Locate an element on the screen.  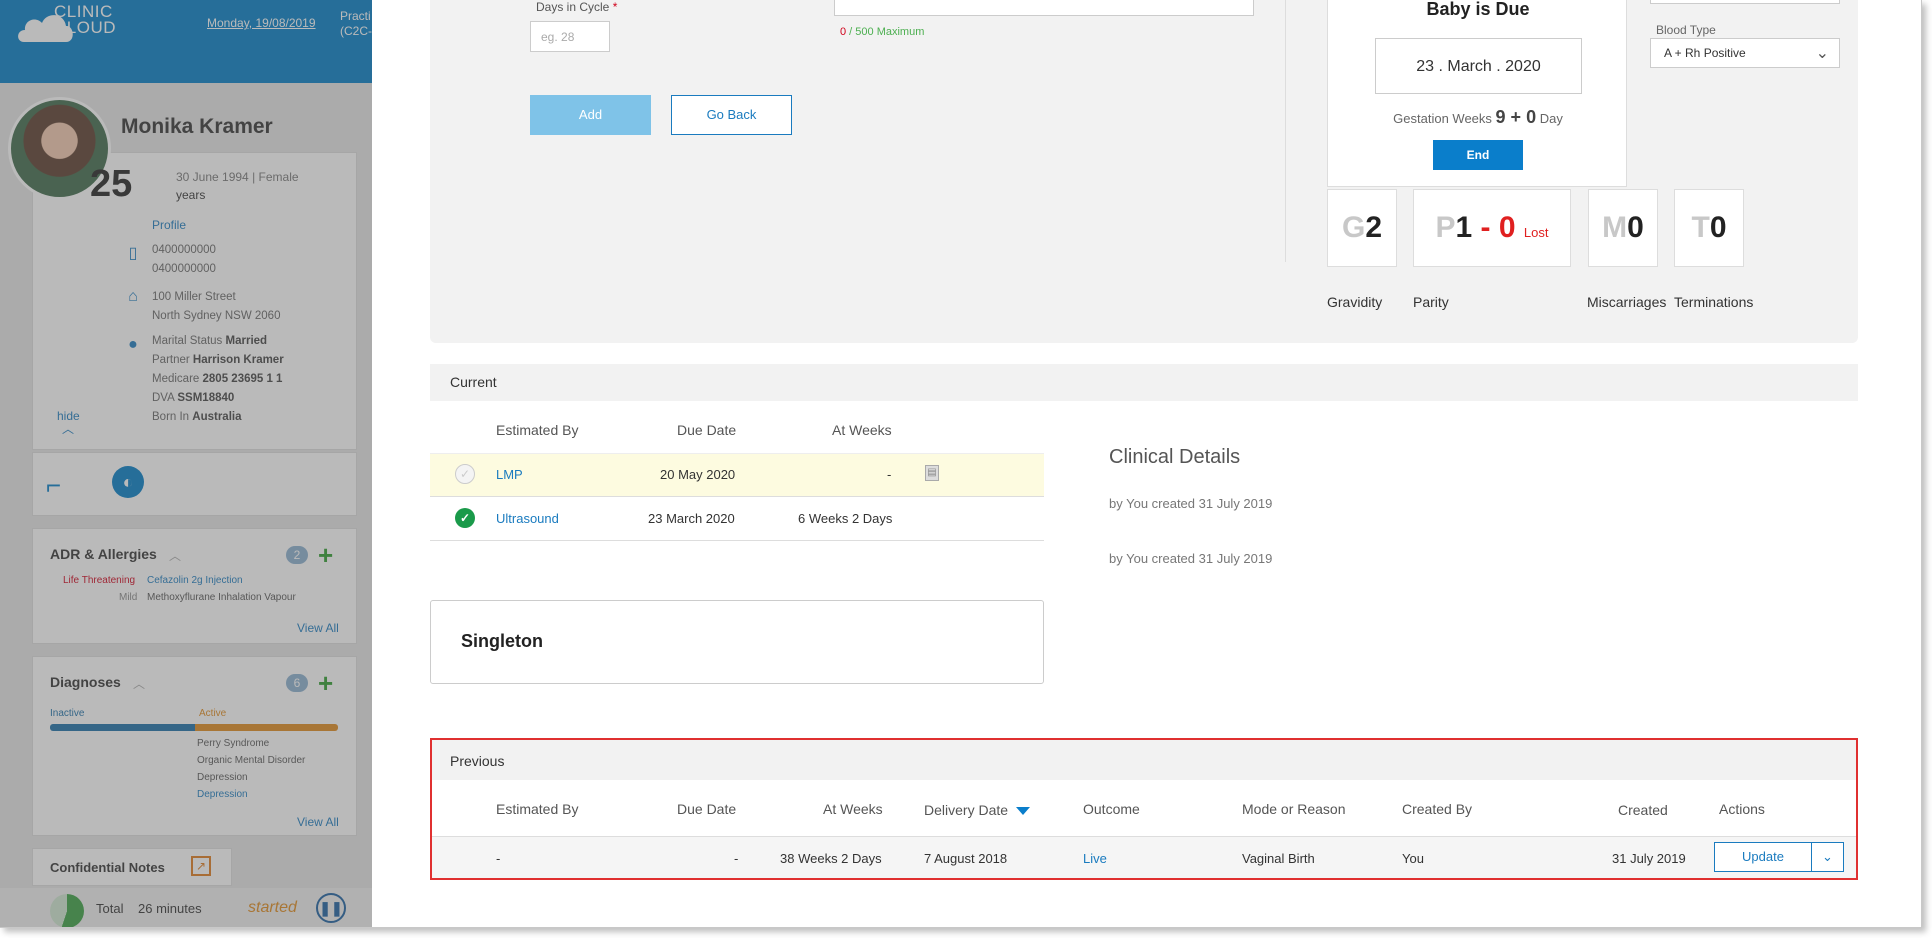
current-section-header: Current is located at coordinates (1144, 382).